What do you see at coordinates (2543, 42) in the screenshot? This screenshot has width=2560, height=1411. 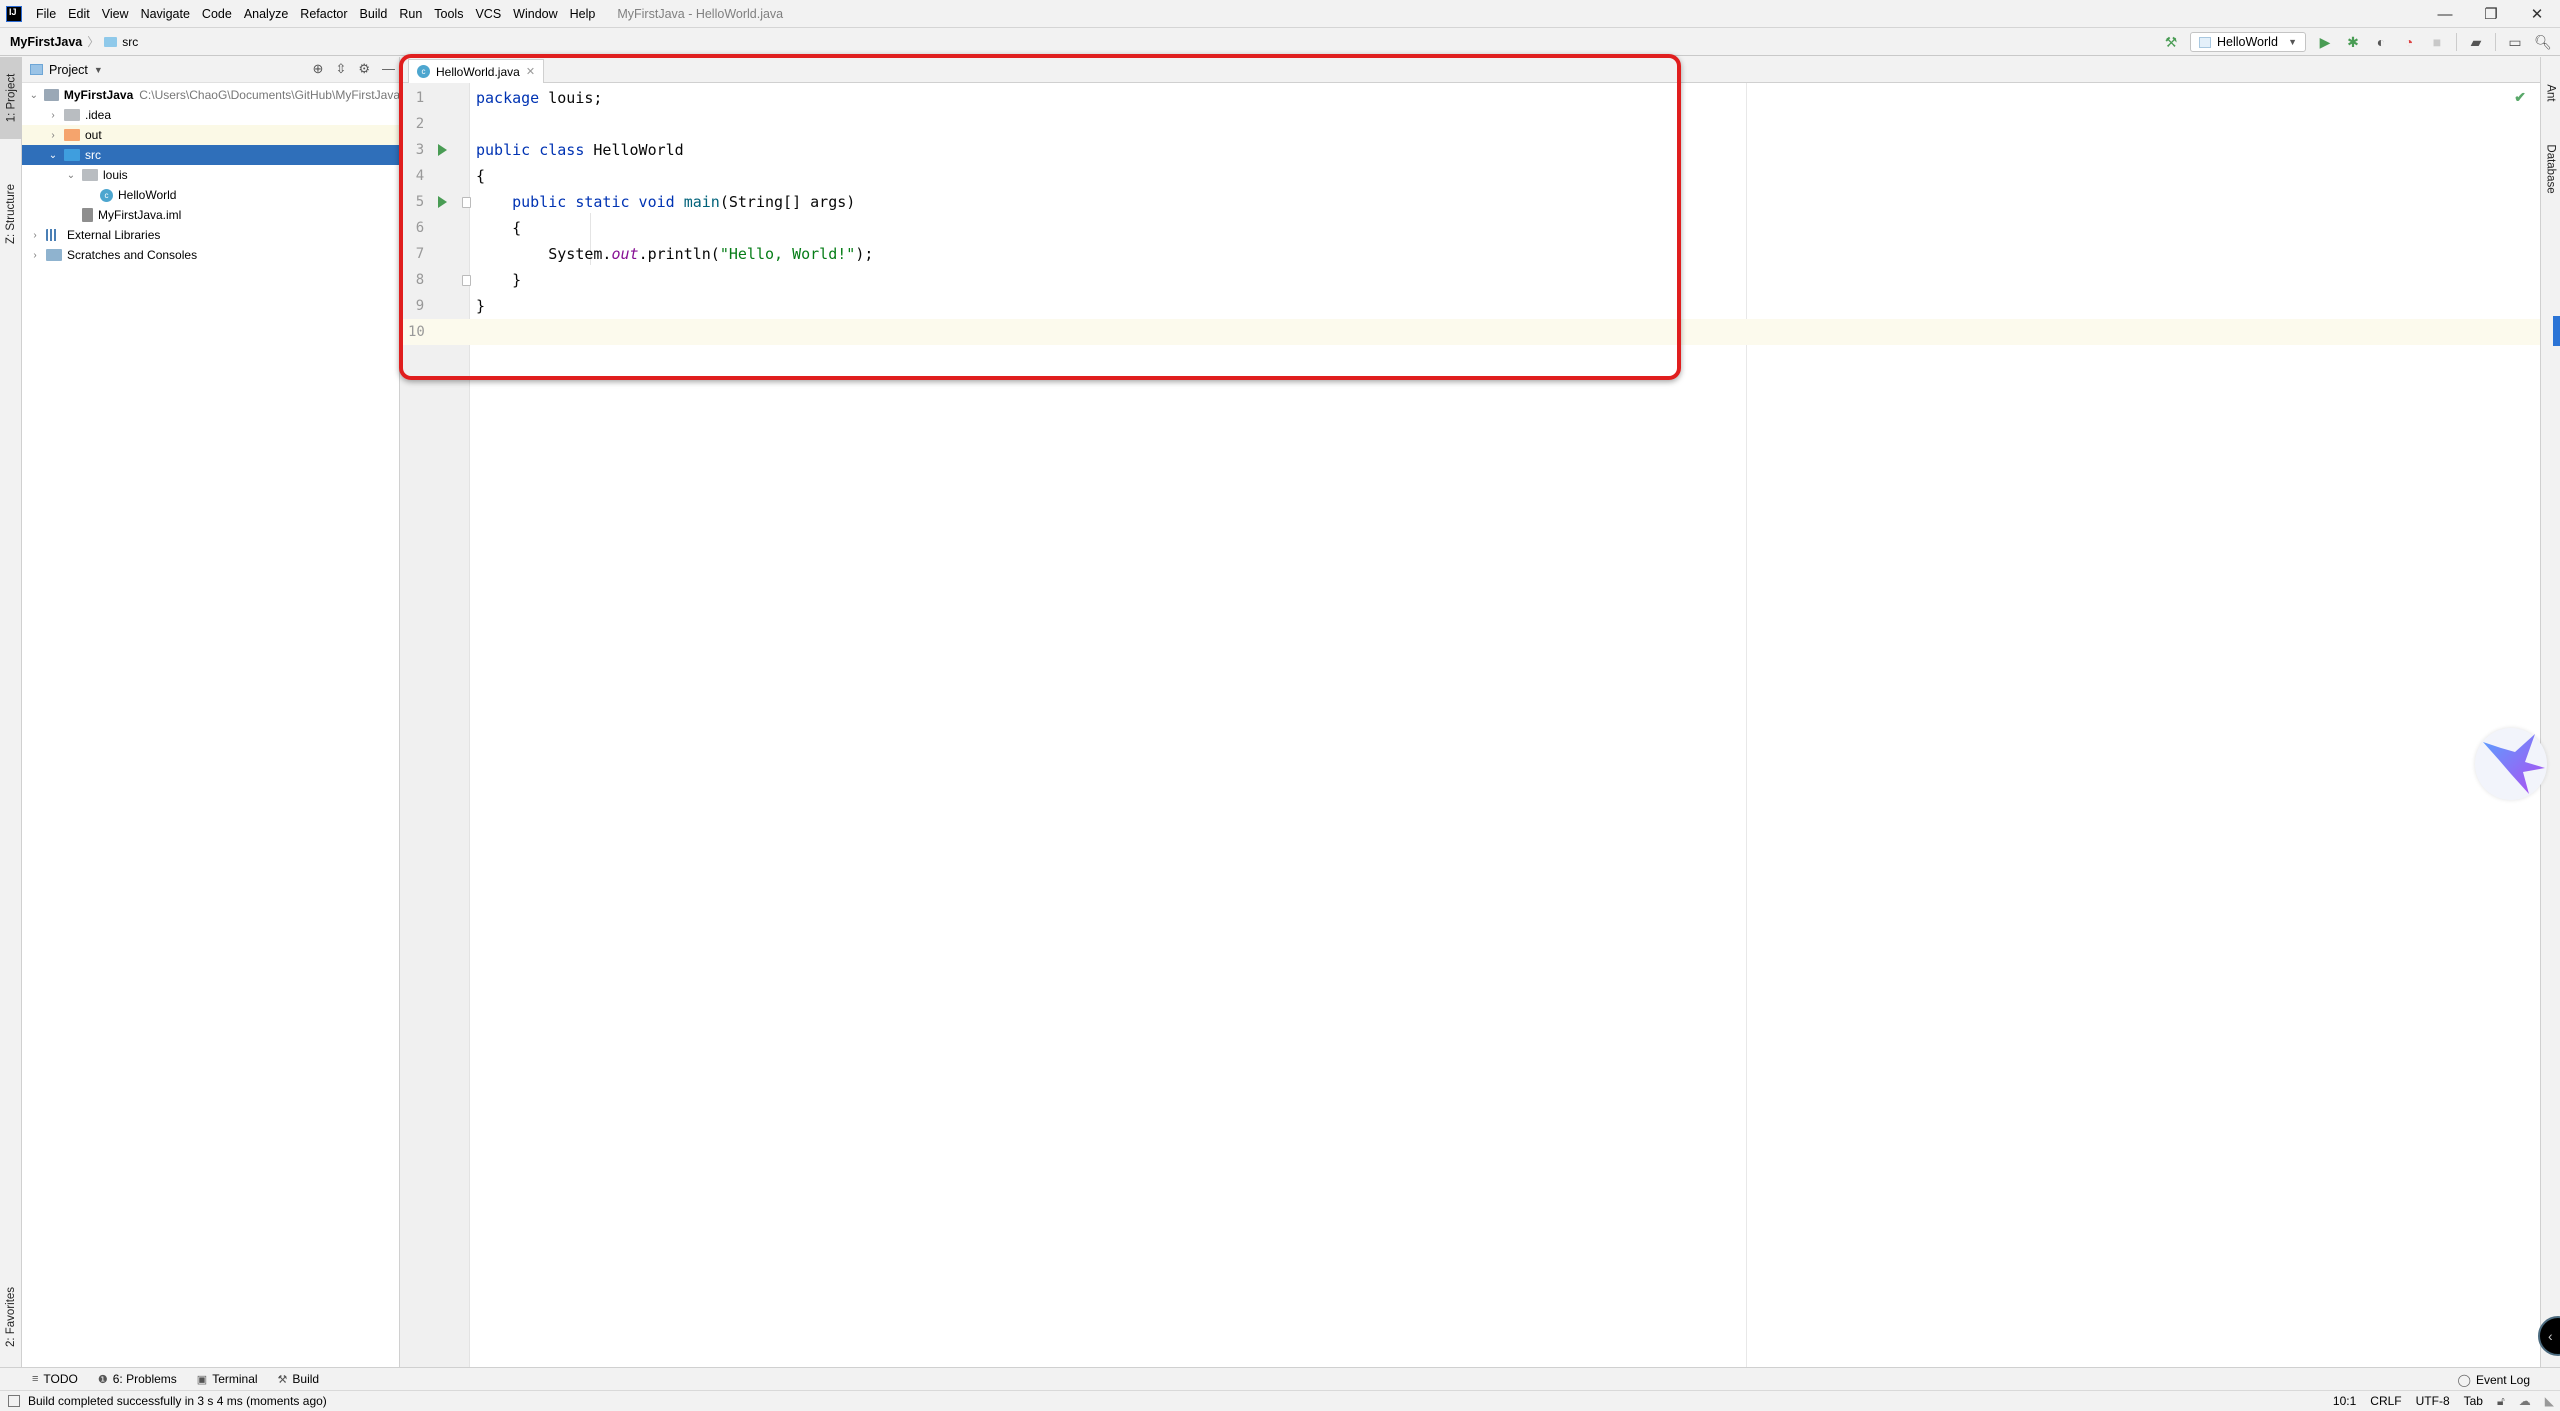 I see `search-icon: 🔍︎` at bounding box center [2543, 42].